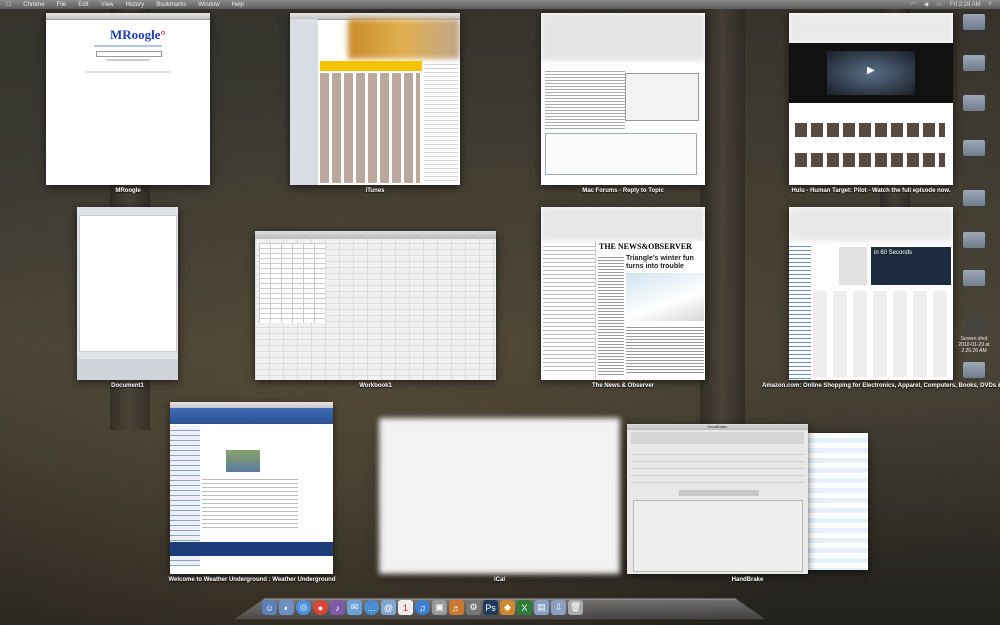 The image size is (1000, 625). I want to click on itunes-icon: ♫, so click(422, 607).